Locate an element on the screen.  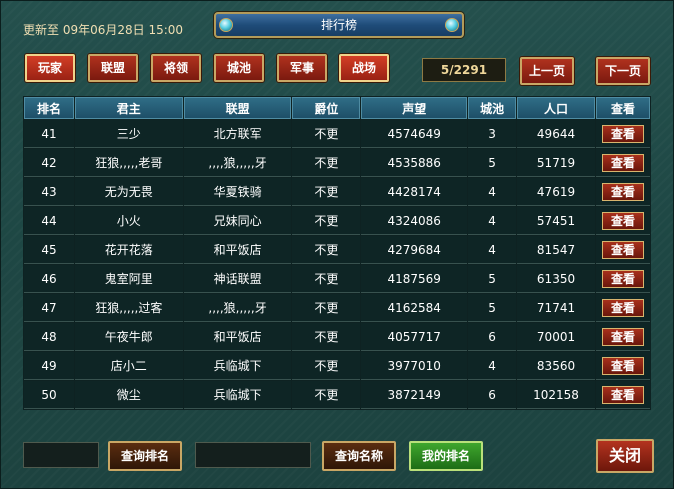
cell-lord: 无为无畏 is located at coordinates (128, 192).